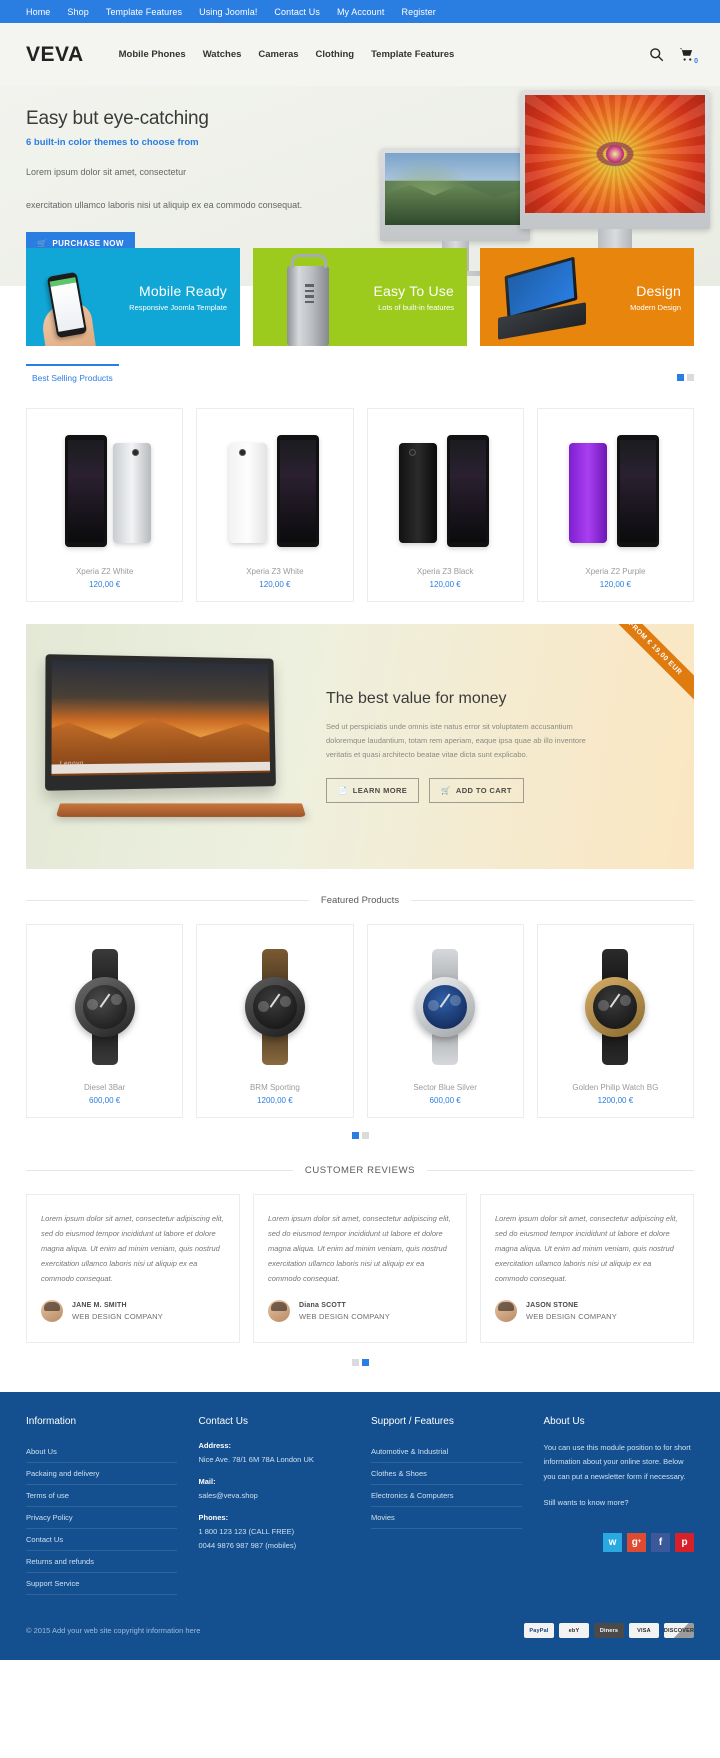 The width and height of the screenshot is (720, 1758). Describe the element at coordinates (684, 1542) in the screenshot. I see `pinterest-icon: p` at that location.